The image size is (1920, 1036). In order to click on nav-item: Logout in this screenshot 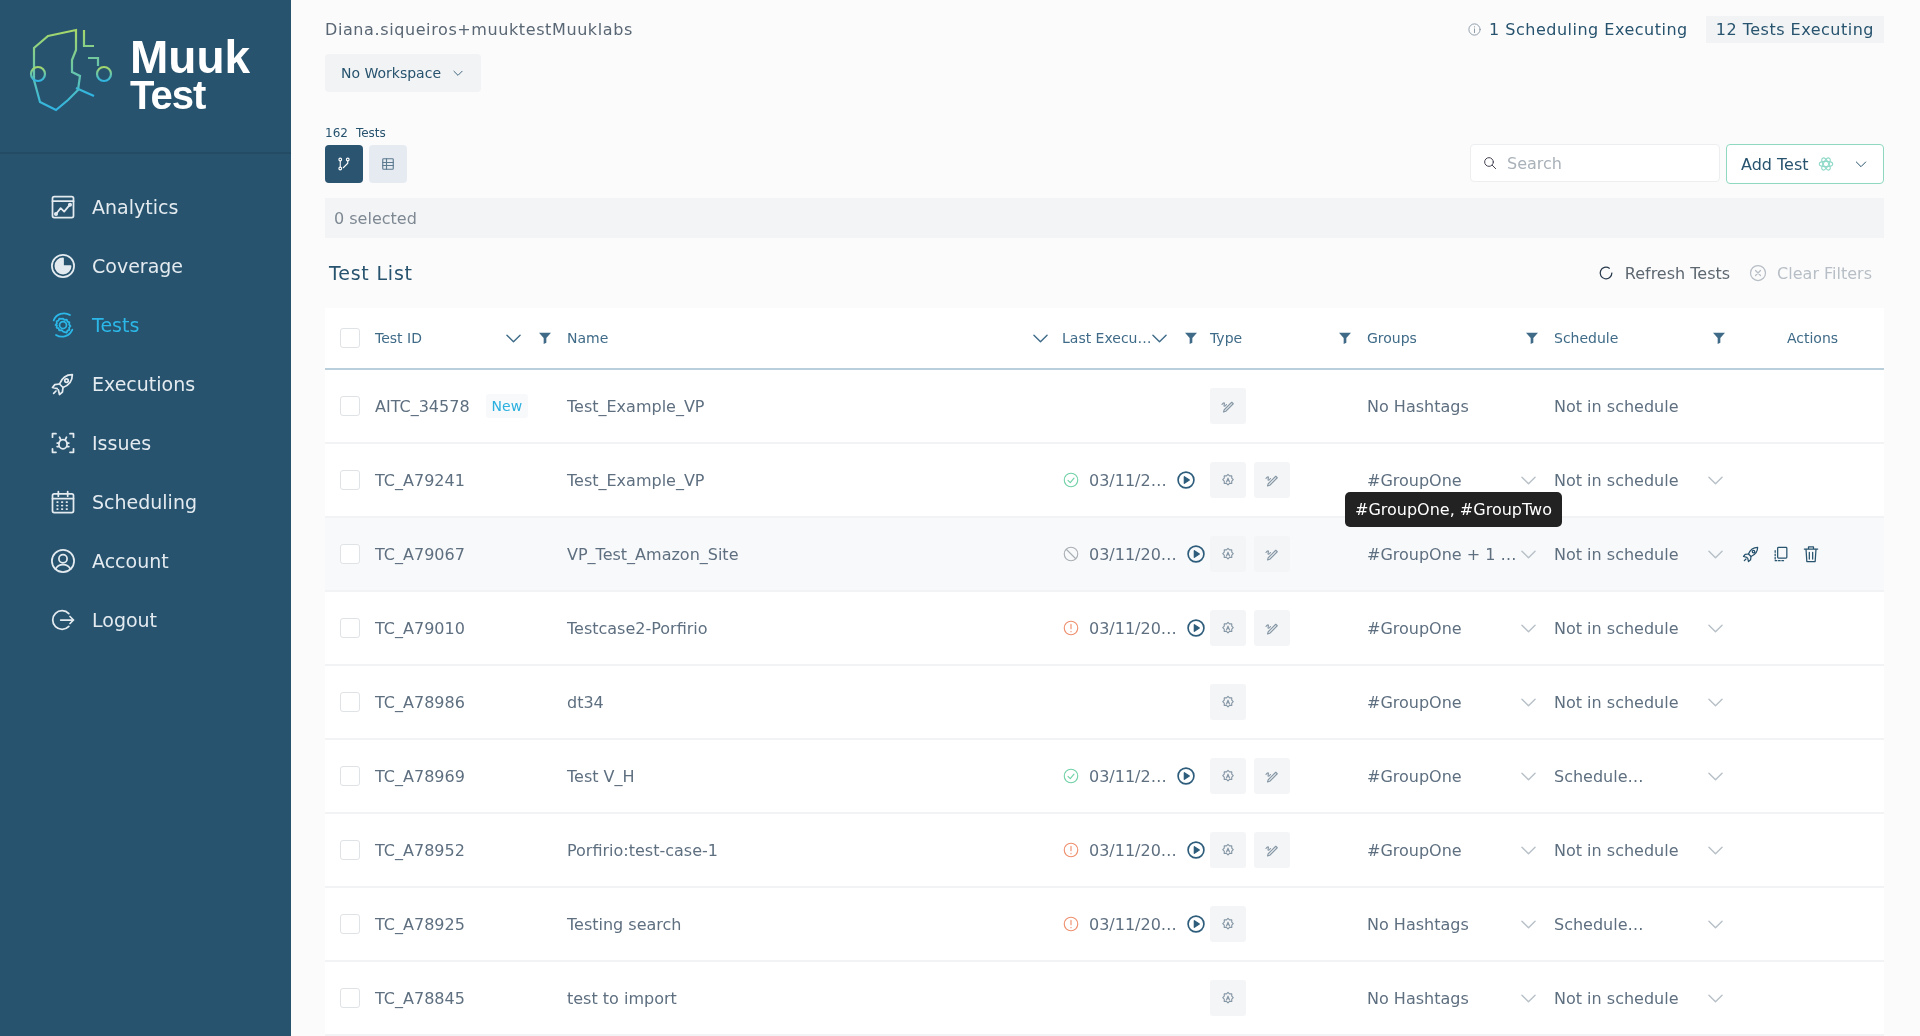, I will do `click(103, 619)`.